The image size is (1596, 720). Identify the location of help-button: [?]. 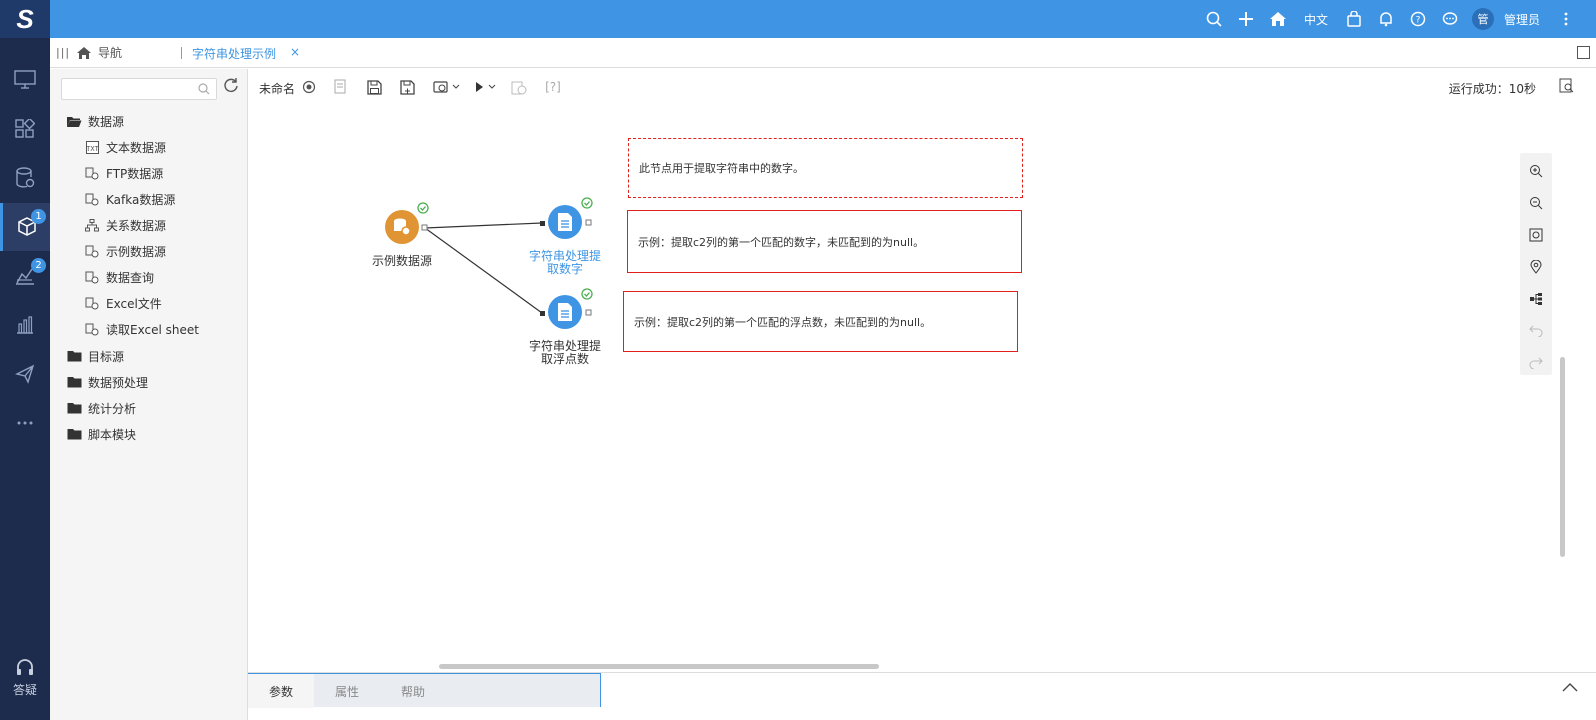
(553, 87).